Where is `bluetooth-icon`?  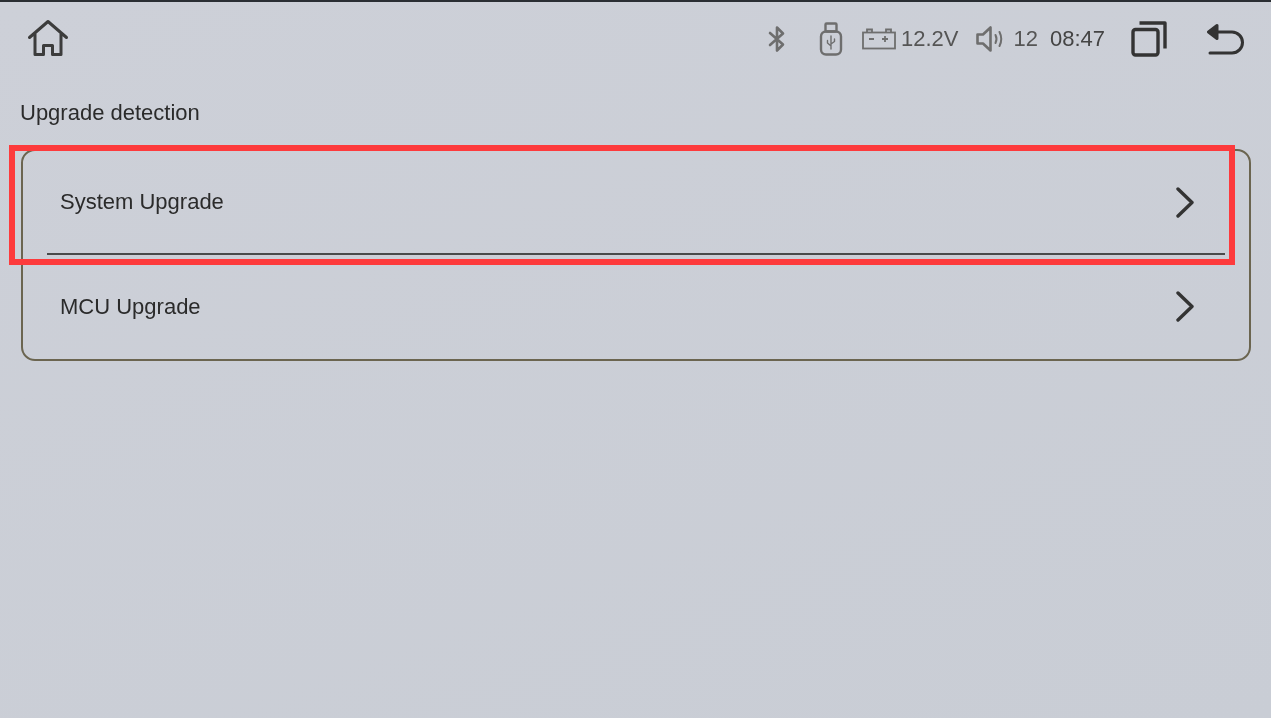
bluetooth-icon is located at coordinates (776, 39).